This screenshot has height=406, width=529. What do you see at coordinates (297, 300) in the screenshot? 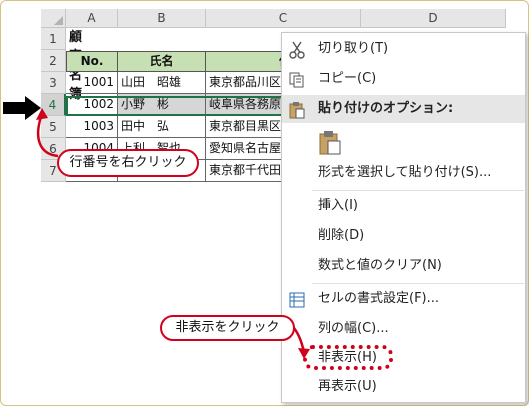
I see `format-cells-icon` at bounding box center [297, 300].